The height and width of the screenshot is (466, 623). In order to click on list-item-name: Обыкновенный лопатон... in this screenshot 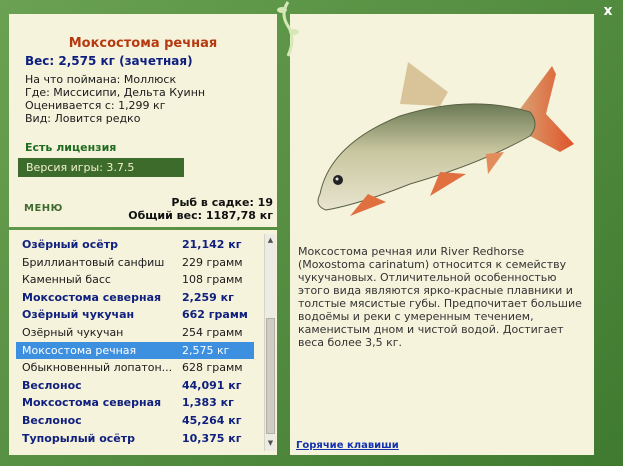, I will do `click(97, 368)`.